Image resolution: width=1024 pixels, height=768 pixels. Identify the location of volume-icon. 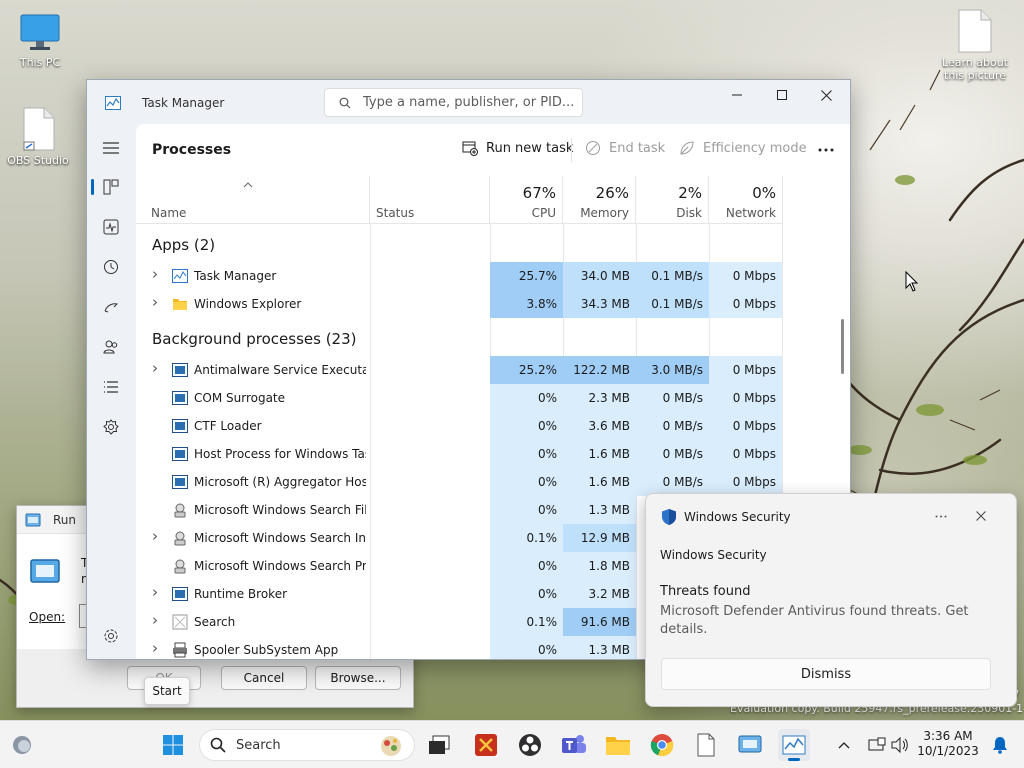
(899, 745).